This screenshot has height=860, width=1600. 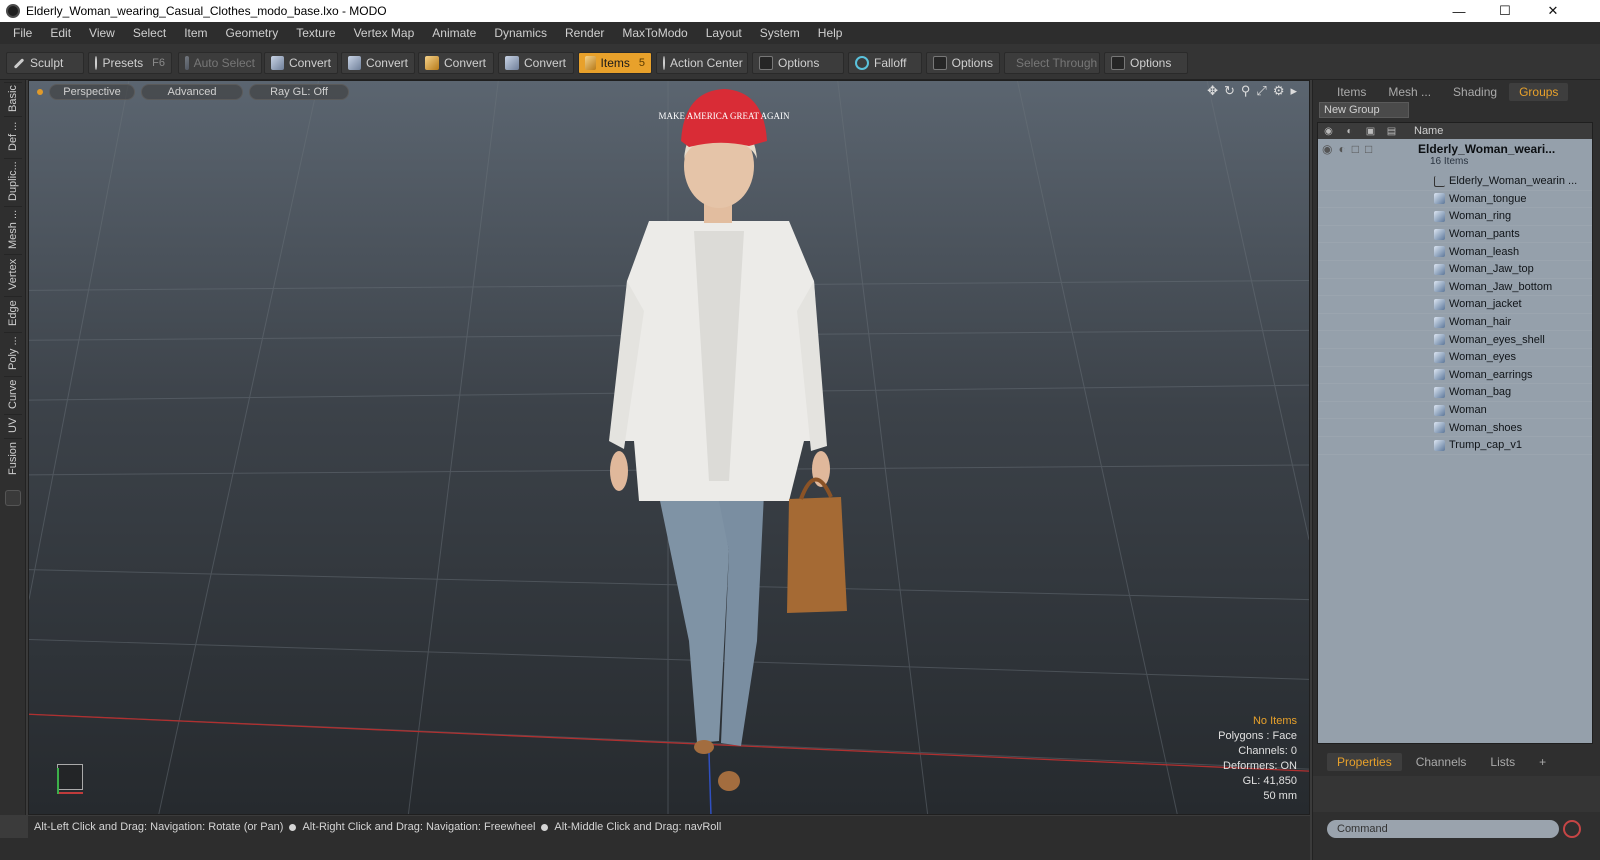 What do you see at coordinates (1246, 91) in the screenshot?
I see `zoom-icon: ⚲` at bounding box center [1246, 91].